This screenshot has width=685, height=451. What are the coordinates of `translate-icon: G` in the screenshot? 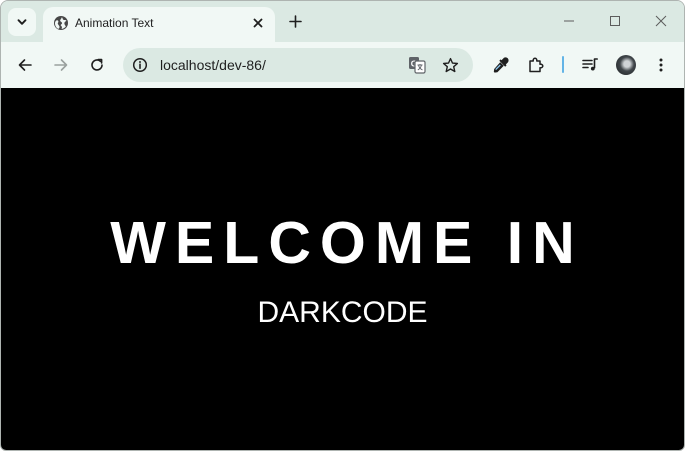 It's located at (417, 65).